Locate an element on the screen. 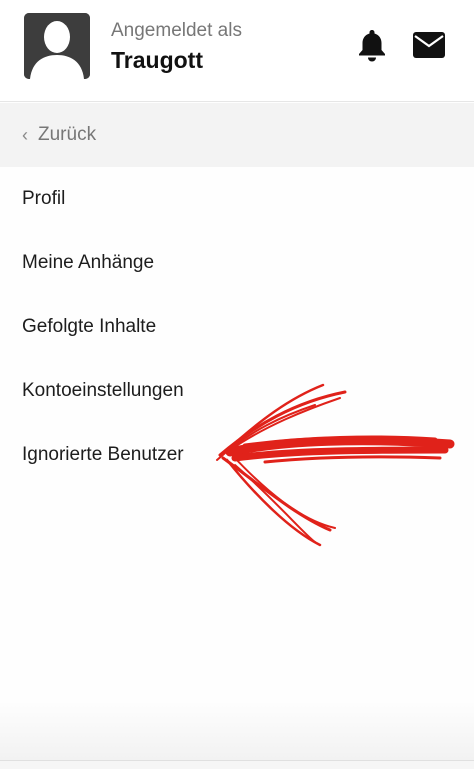 The image size is (474, 769). user-silhouette-icon is located at coordinates (57, 46).